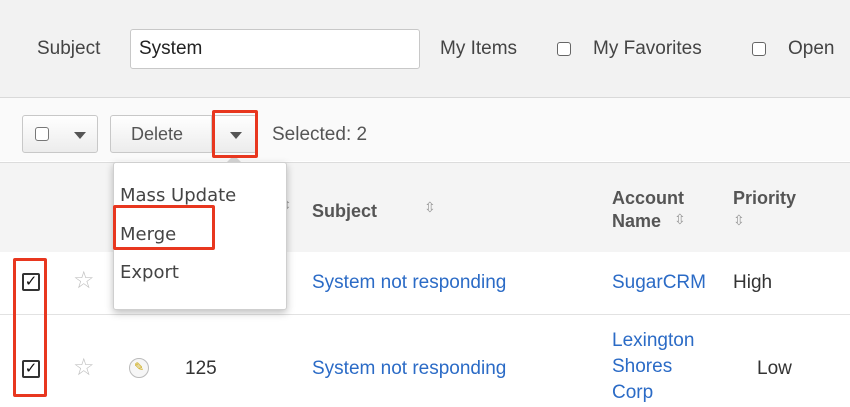  What do you see at coordinates (201, 368) in the screenshot?
I see `row-number: 125` at bounding box center [201, 368].